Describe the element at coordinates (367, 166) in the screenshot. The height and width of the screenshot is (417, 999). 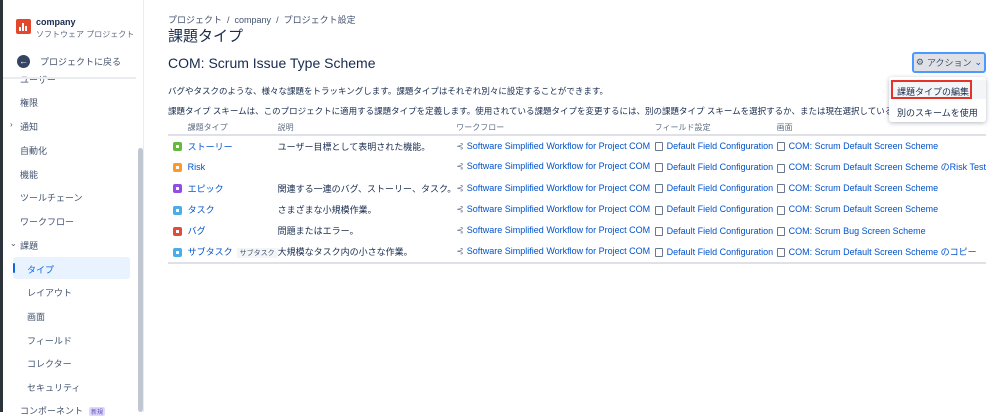
I see `issue-type-description` at that location.